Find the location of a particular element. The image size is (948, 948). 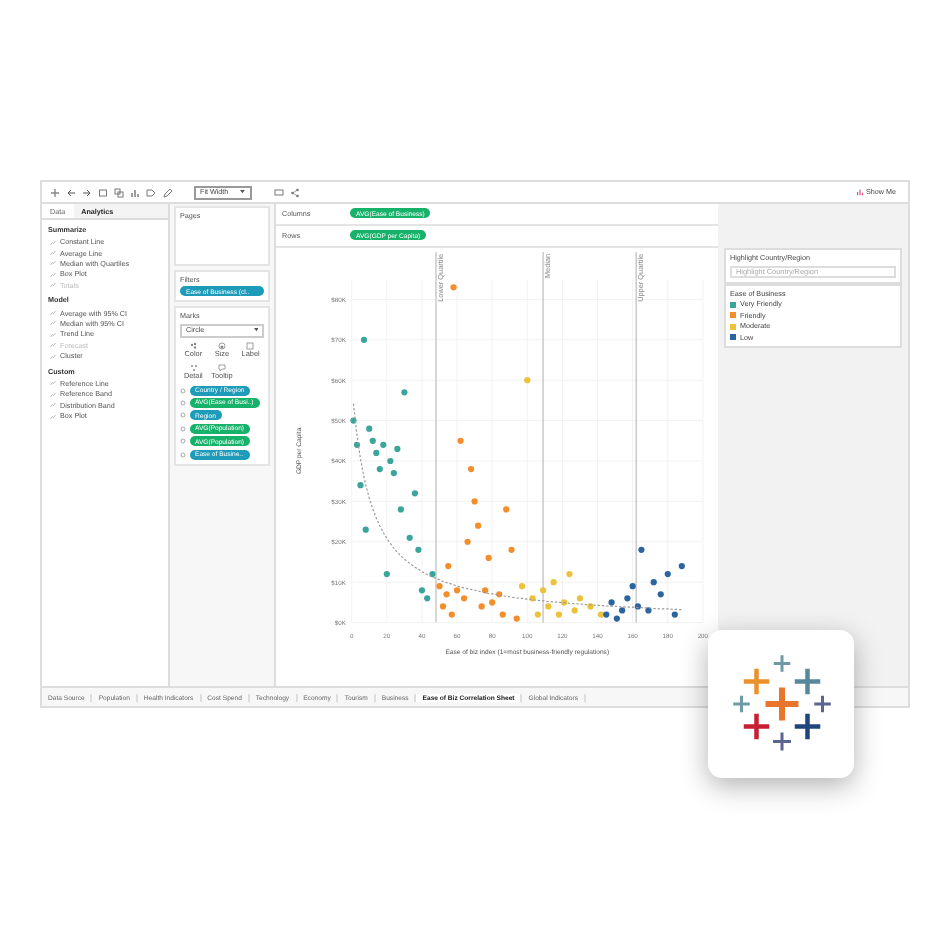

window-icon is located at coordinates (103, 192).